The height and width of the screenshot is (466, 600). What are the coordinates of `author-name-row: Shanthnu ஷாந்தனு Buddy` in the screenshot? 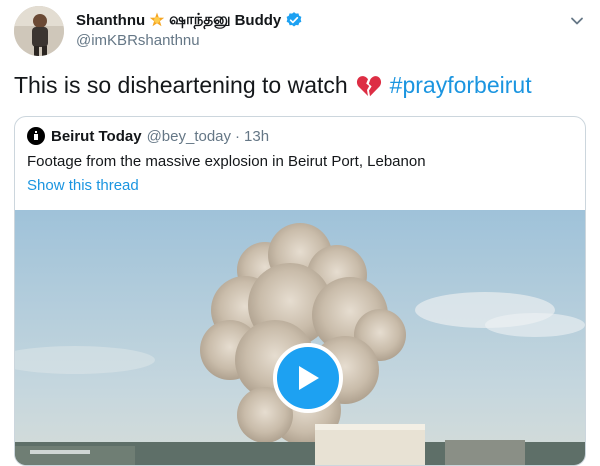 It's located at (189, 20).